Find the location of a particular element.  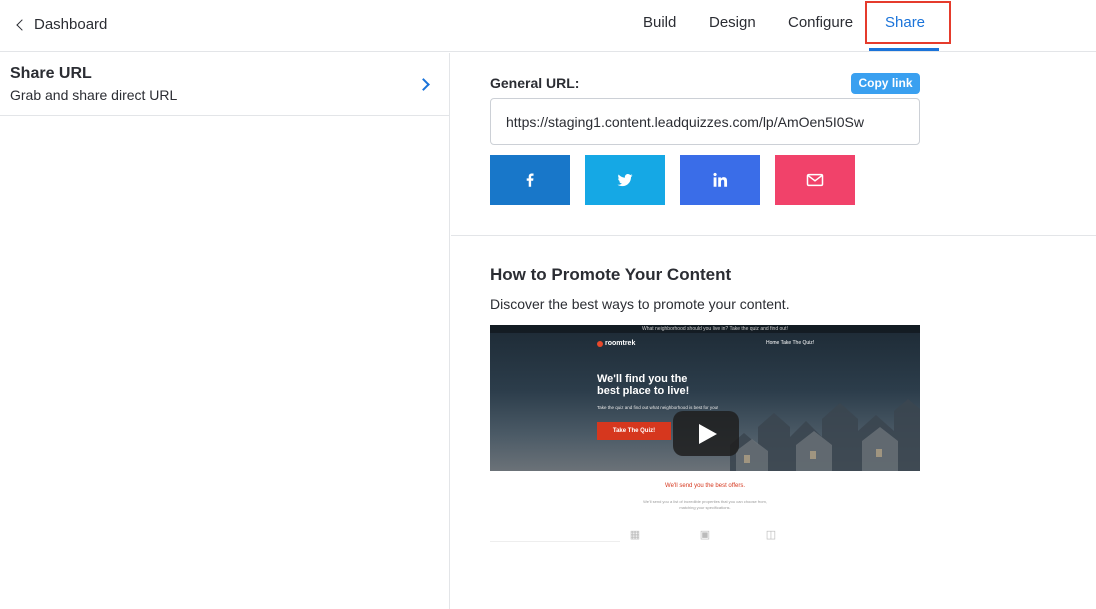

video-offer-sub-line-2: matching your specifications. is located at coordinates (705, 507).